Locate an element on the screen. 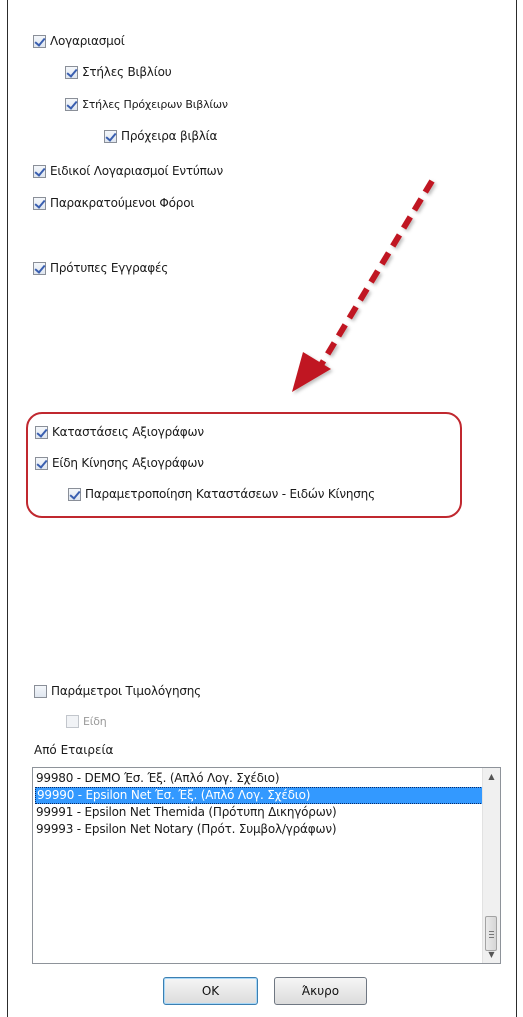 The height and width of the screenshot is (1017, 523). dashed-arrow-annotation is located at coordinates (363, 285).